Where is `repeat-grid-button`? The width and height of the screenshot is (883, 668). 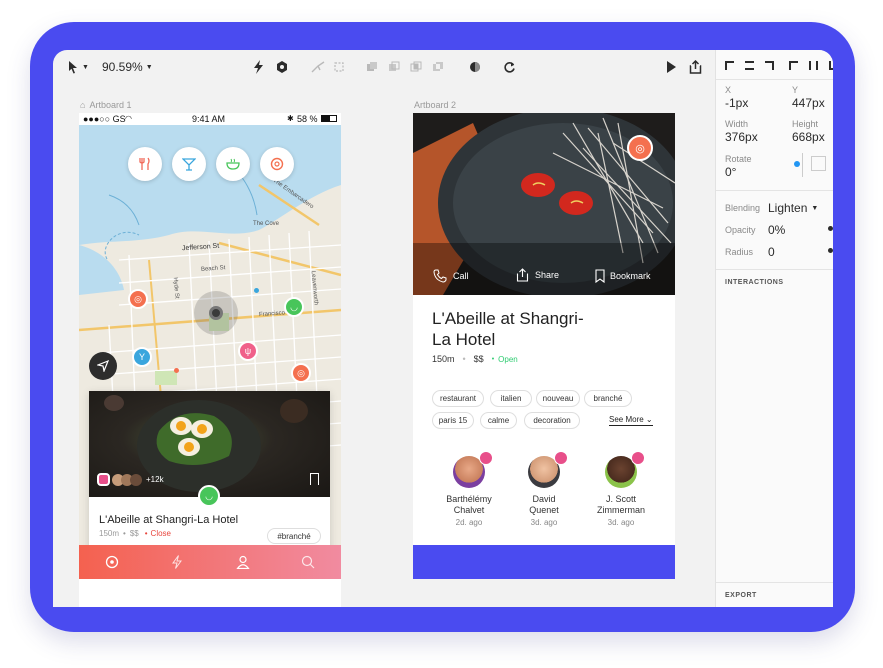
repeat-grid-button is located at coordinates (509, 67).